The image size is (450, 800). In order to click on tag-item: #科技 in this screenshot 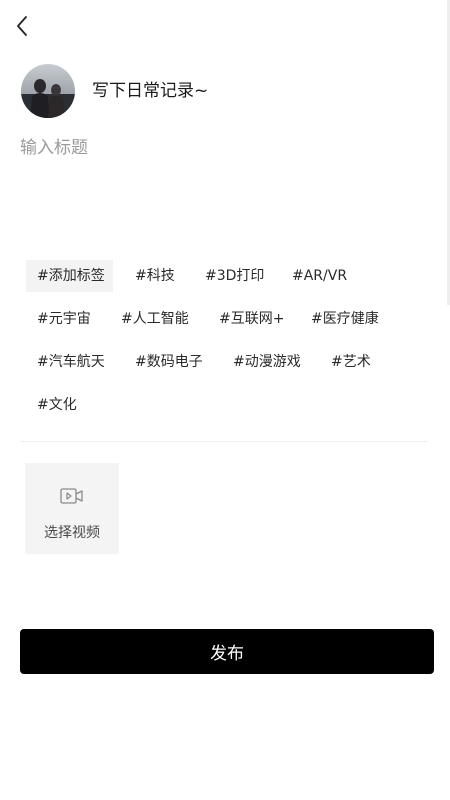, I will do `click(155, 276)`.